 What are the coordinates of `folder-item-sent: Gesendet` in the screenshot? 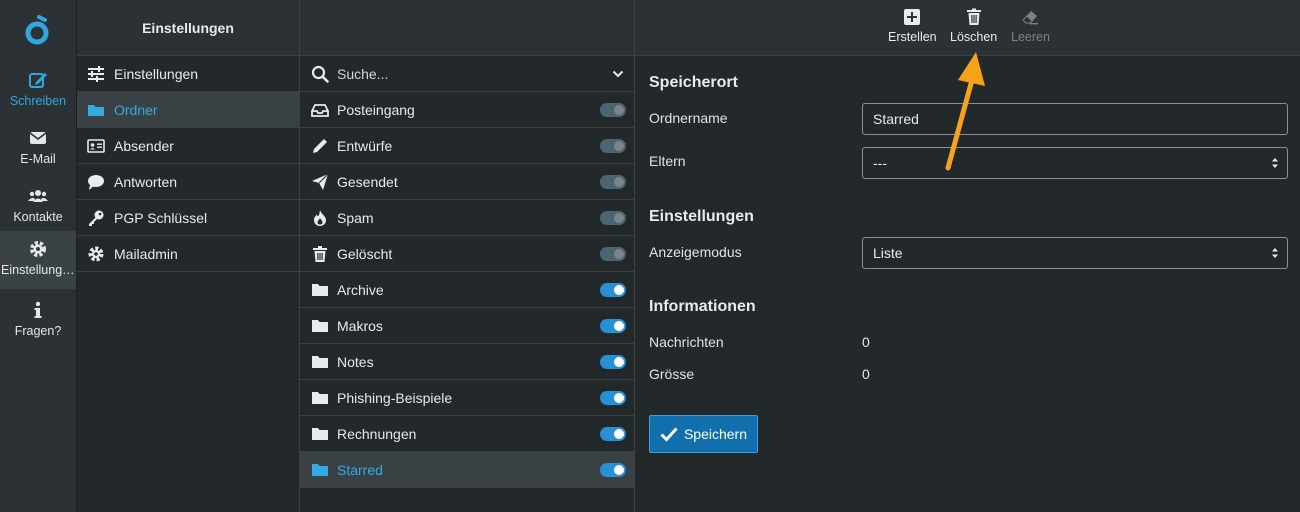 It's located at (467, 182).